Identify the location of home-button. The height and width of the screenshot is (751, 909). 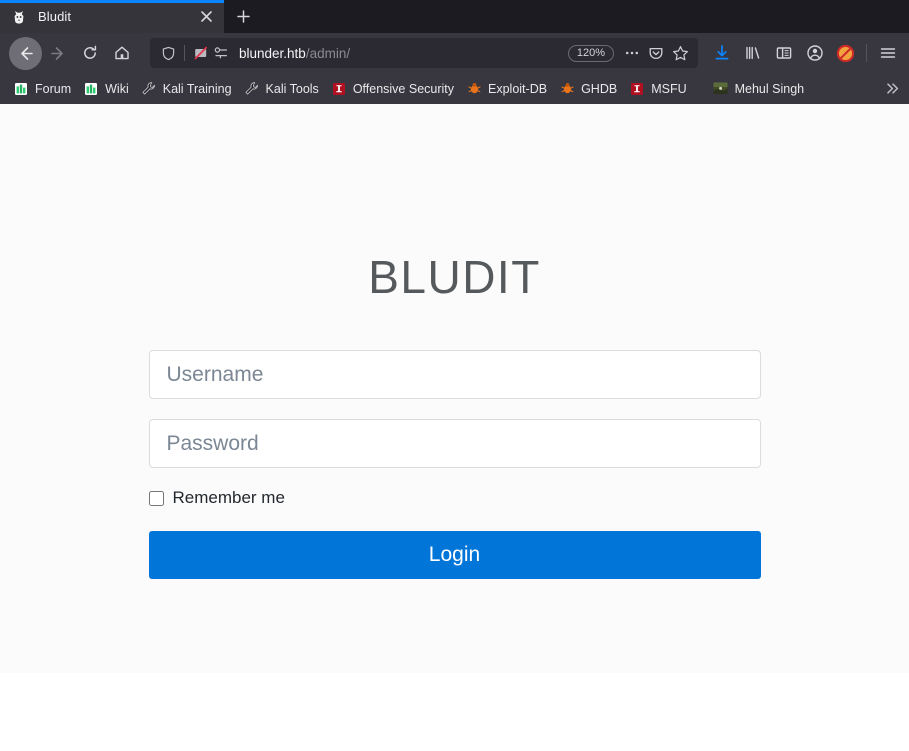
(122, 53).